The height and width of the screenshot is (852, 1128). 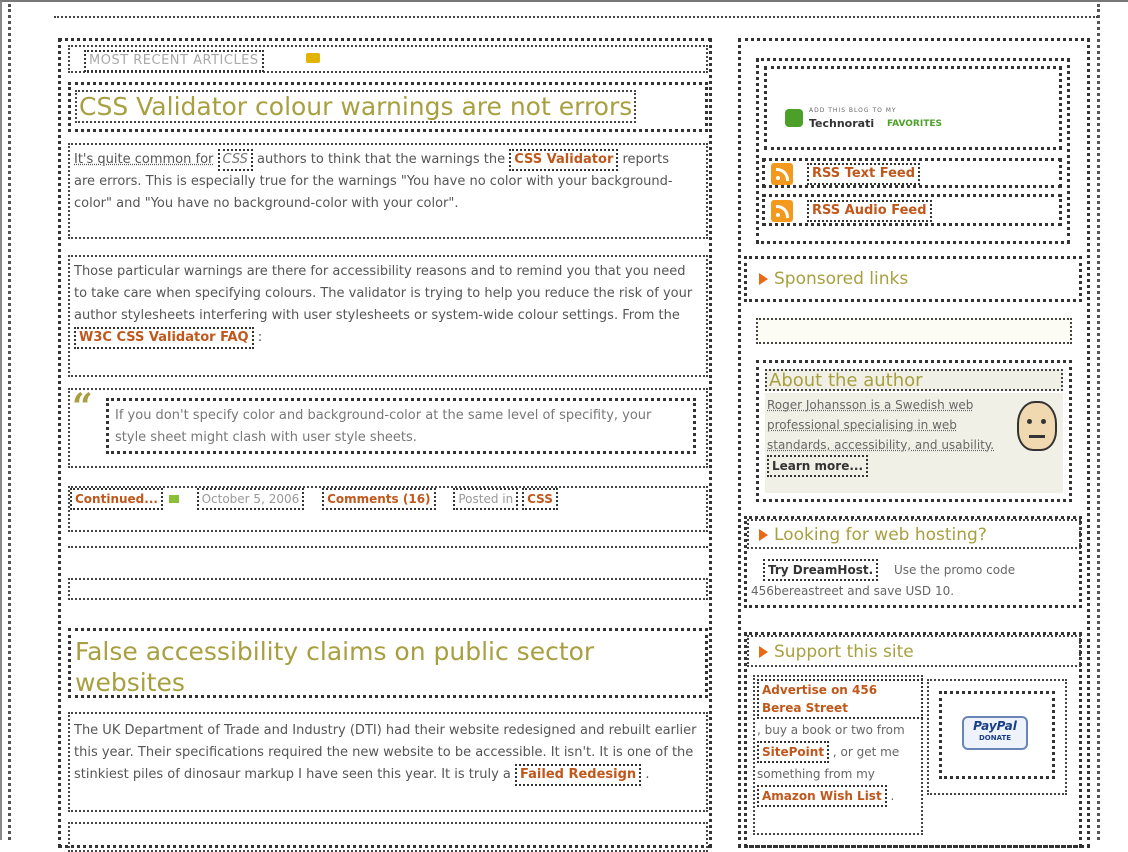 What do you see at coordinates (82, 407) in the screenshot?
I see `quote-icon: “` at bounding box center [82, 407].